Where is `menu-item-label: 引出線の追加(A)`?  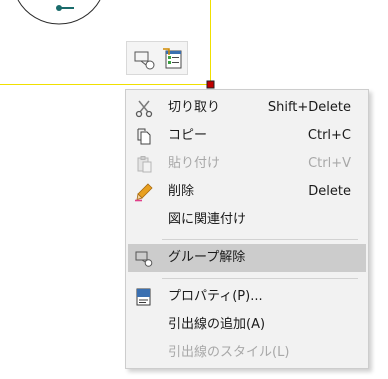
menu-item-label: 引出線の追加(A) is located at coordinates (217, 324).